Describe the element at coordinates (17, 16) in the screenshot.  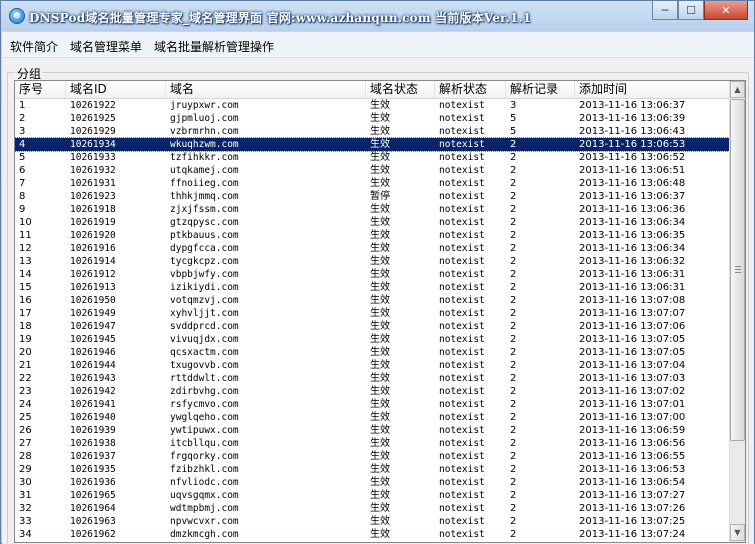
I see `globe-icon: e` at that location.